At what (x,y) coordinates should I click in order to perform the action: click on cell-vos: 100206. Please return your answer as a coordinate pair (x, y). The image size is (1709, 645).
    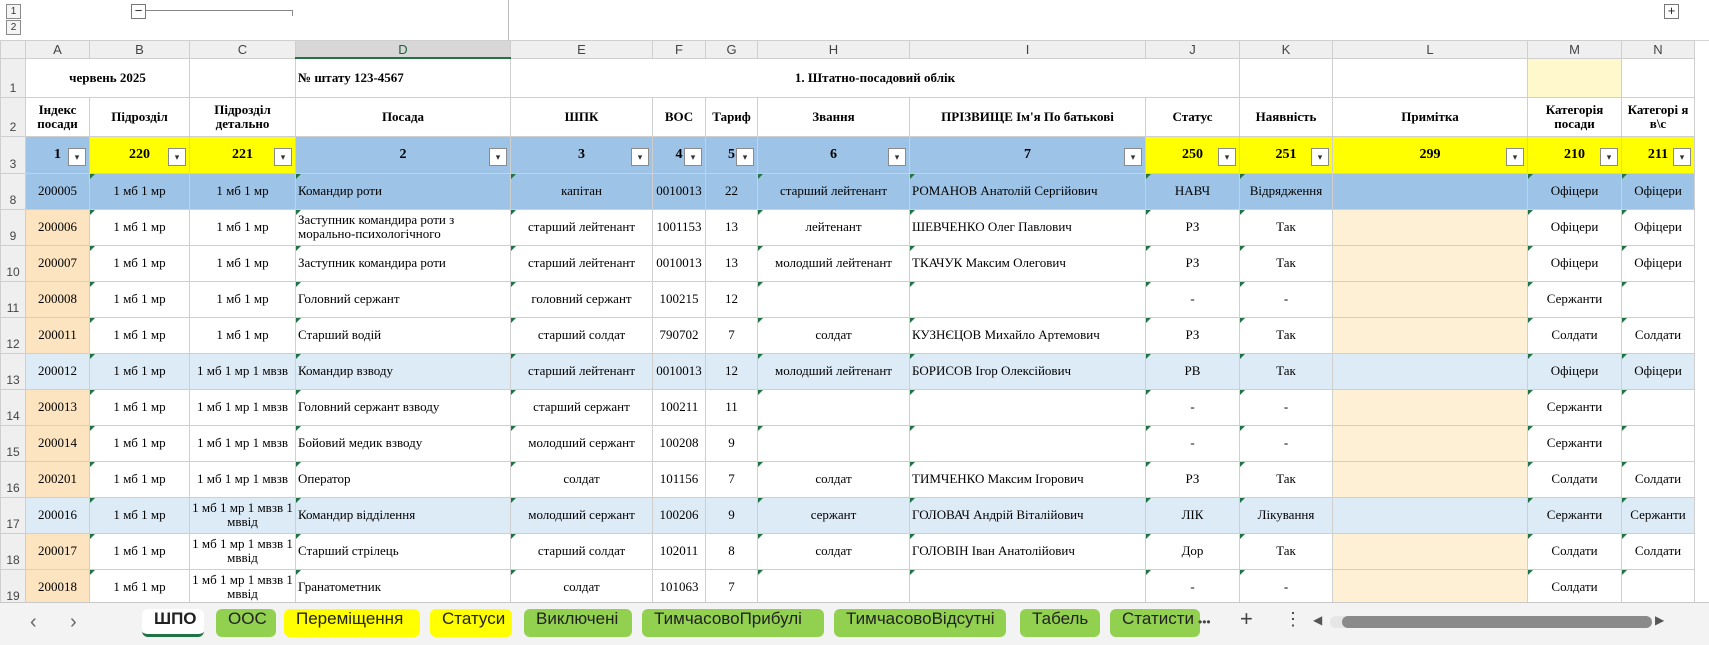
    Looking at the image, I should click on (679, 515).